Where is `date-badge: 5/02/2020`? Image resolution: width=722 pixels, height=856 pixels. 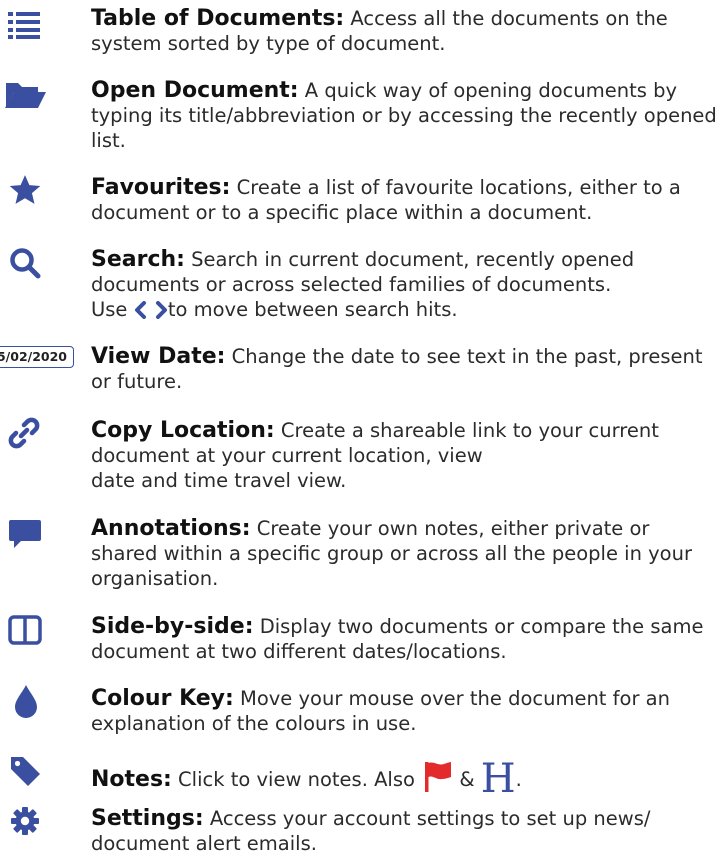 date-badge: 5/02/2020 is located at coordinates (37, 357).